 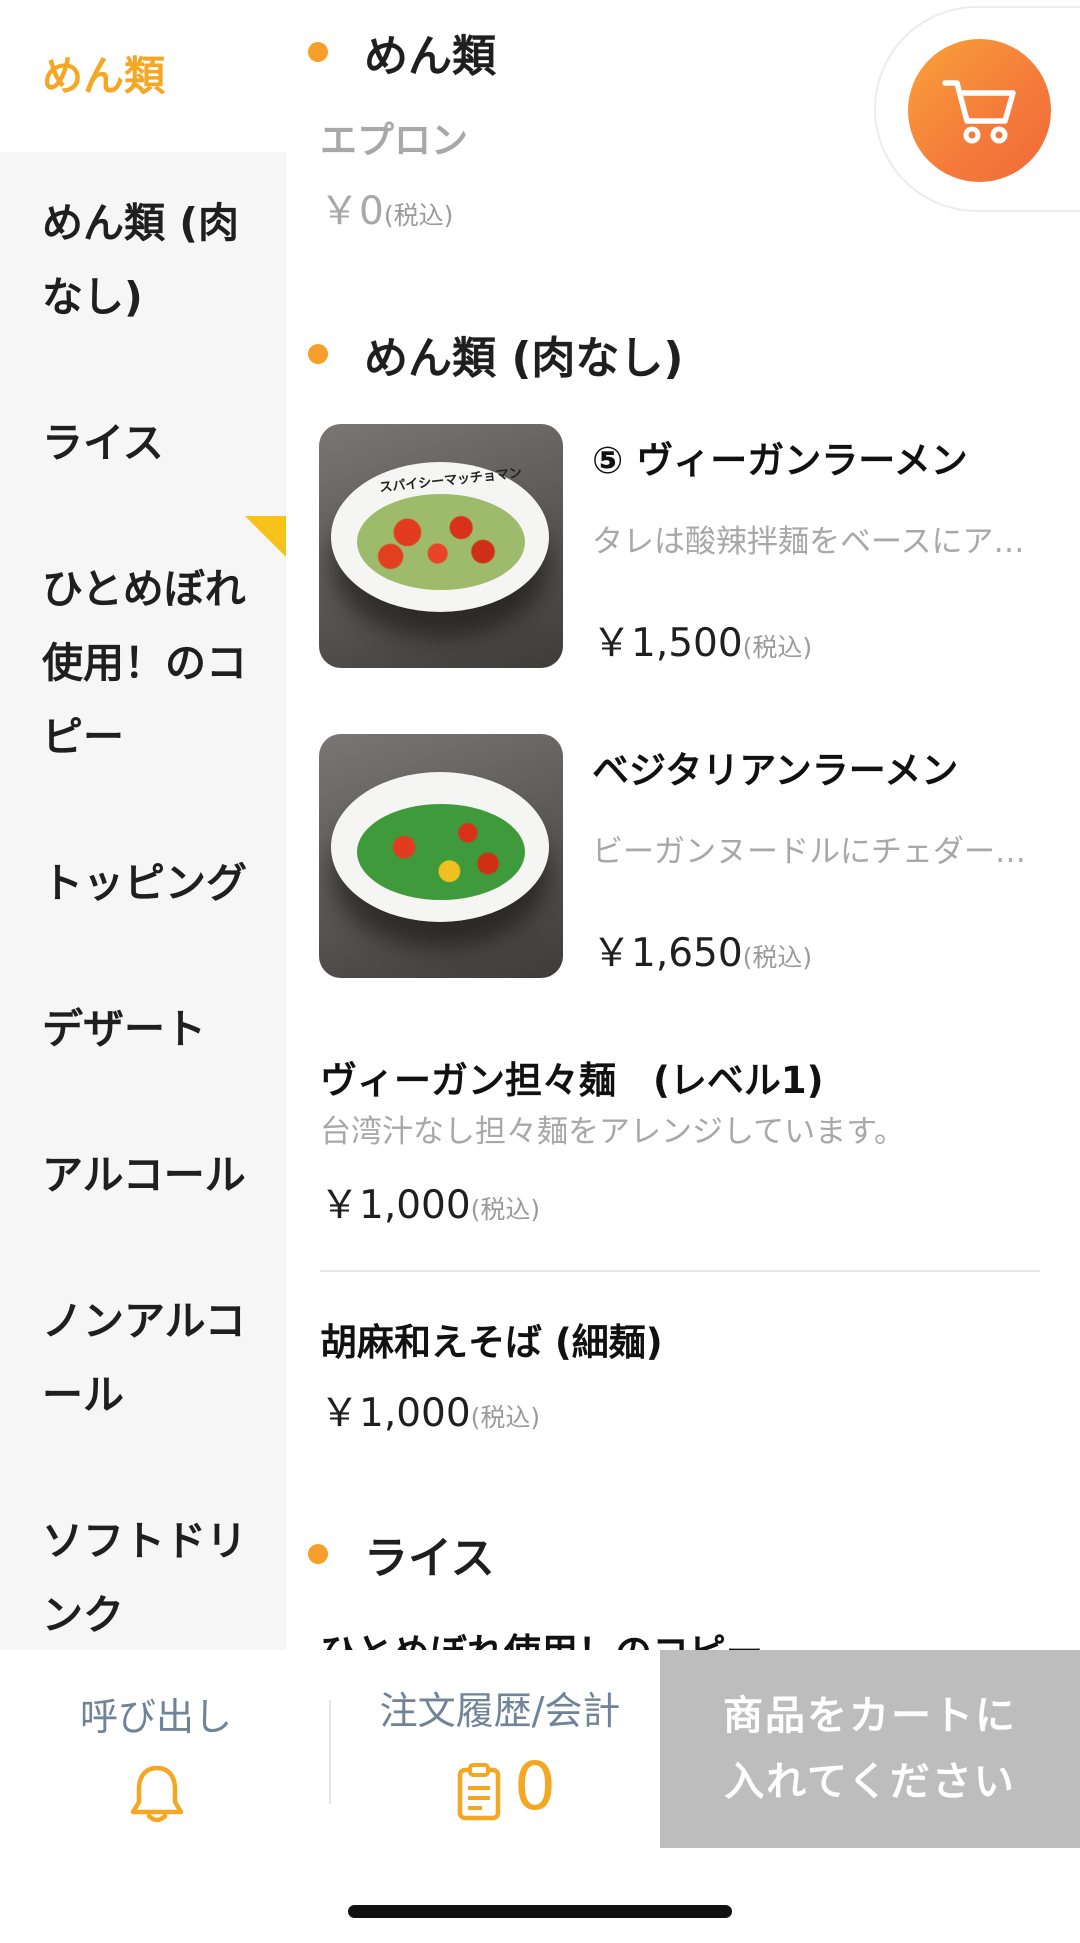 I want to click on sidebar-item-non-alcohol: ノンアルコール, so click(x=143, y=1358).